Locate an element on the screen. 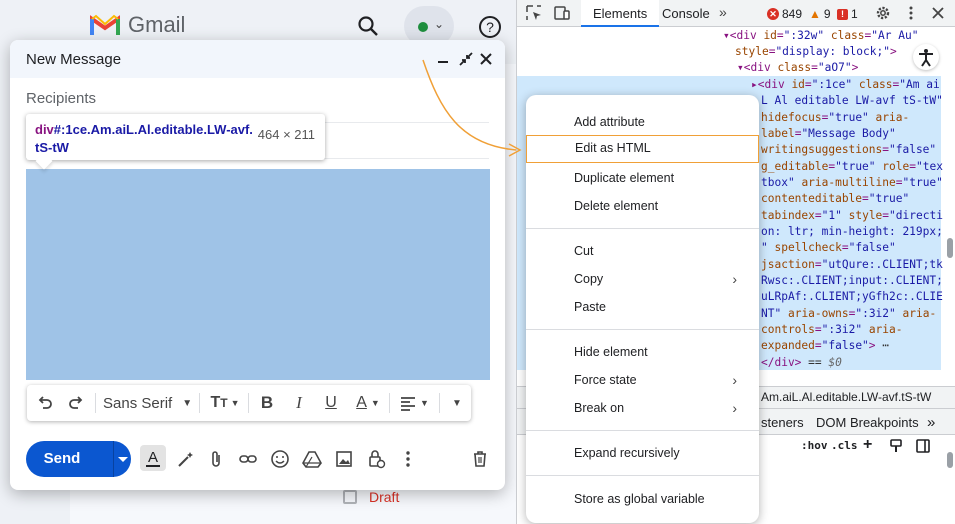 This screenshot has width=955, height=524. dom-line: controls=":3i2" aria- is located at coordinates (832, 330).